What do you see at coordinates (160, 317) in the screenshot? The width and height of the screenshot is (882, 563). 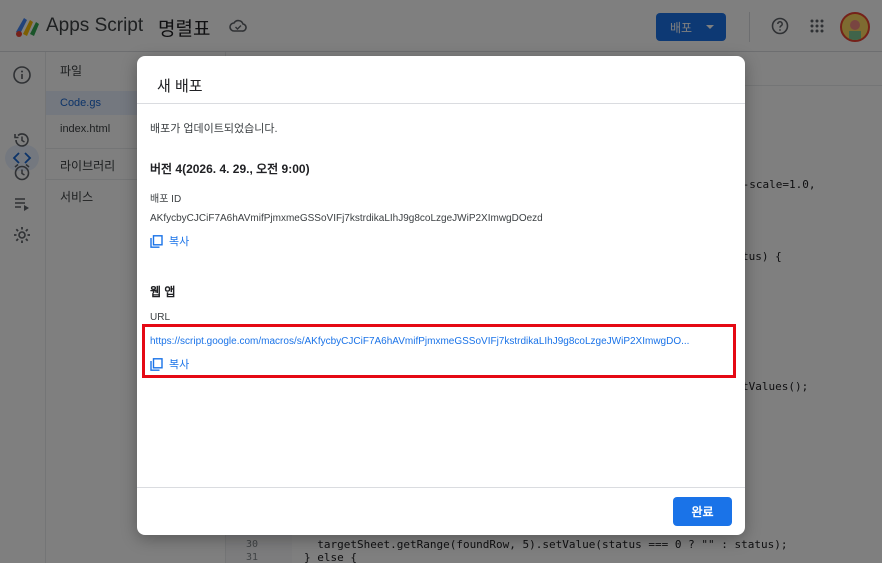 I see `url-label: URL` at bounding box center [160, 317].